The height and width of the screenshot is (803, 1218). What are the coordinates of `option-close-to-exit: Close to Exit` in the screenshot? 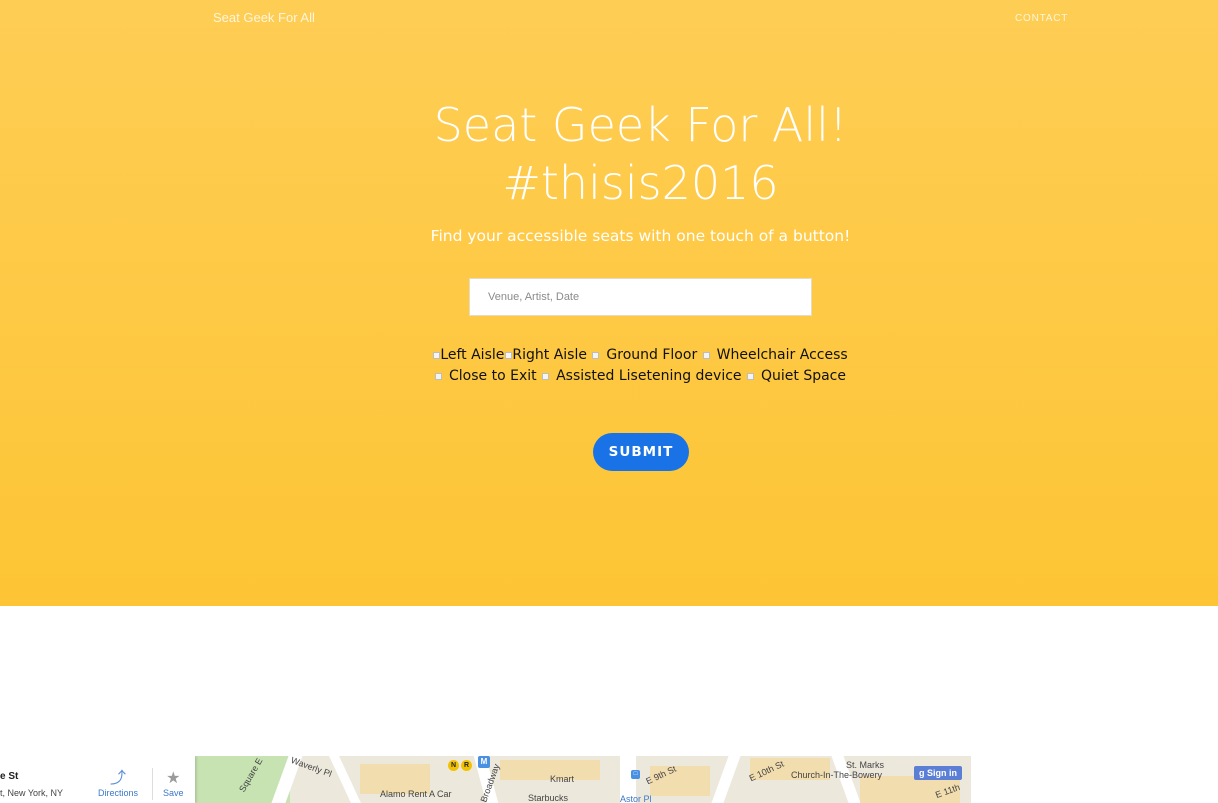 It's located at (486, 376).